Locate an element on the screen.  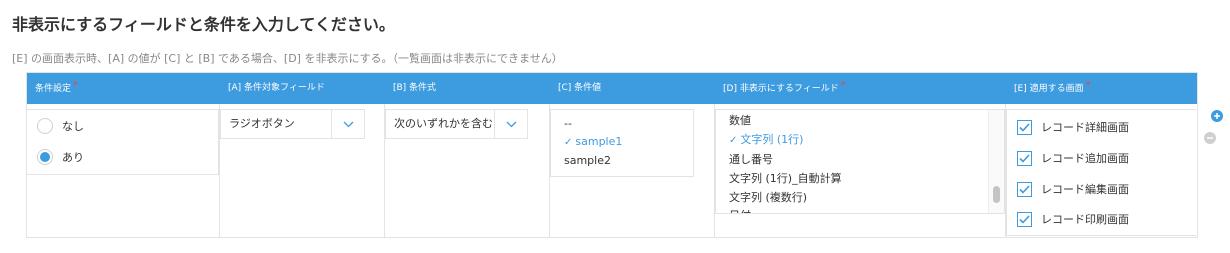
list-item: -- is located at coordinates (568, 123).